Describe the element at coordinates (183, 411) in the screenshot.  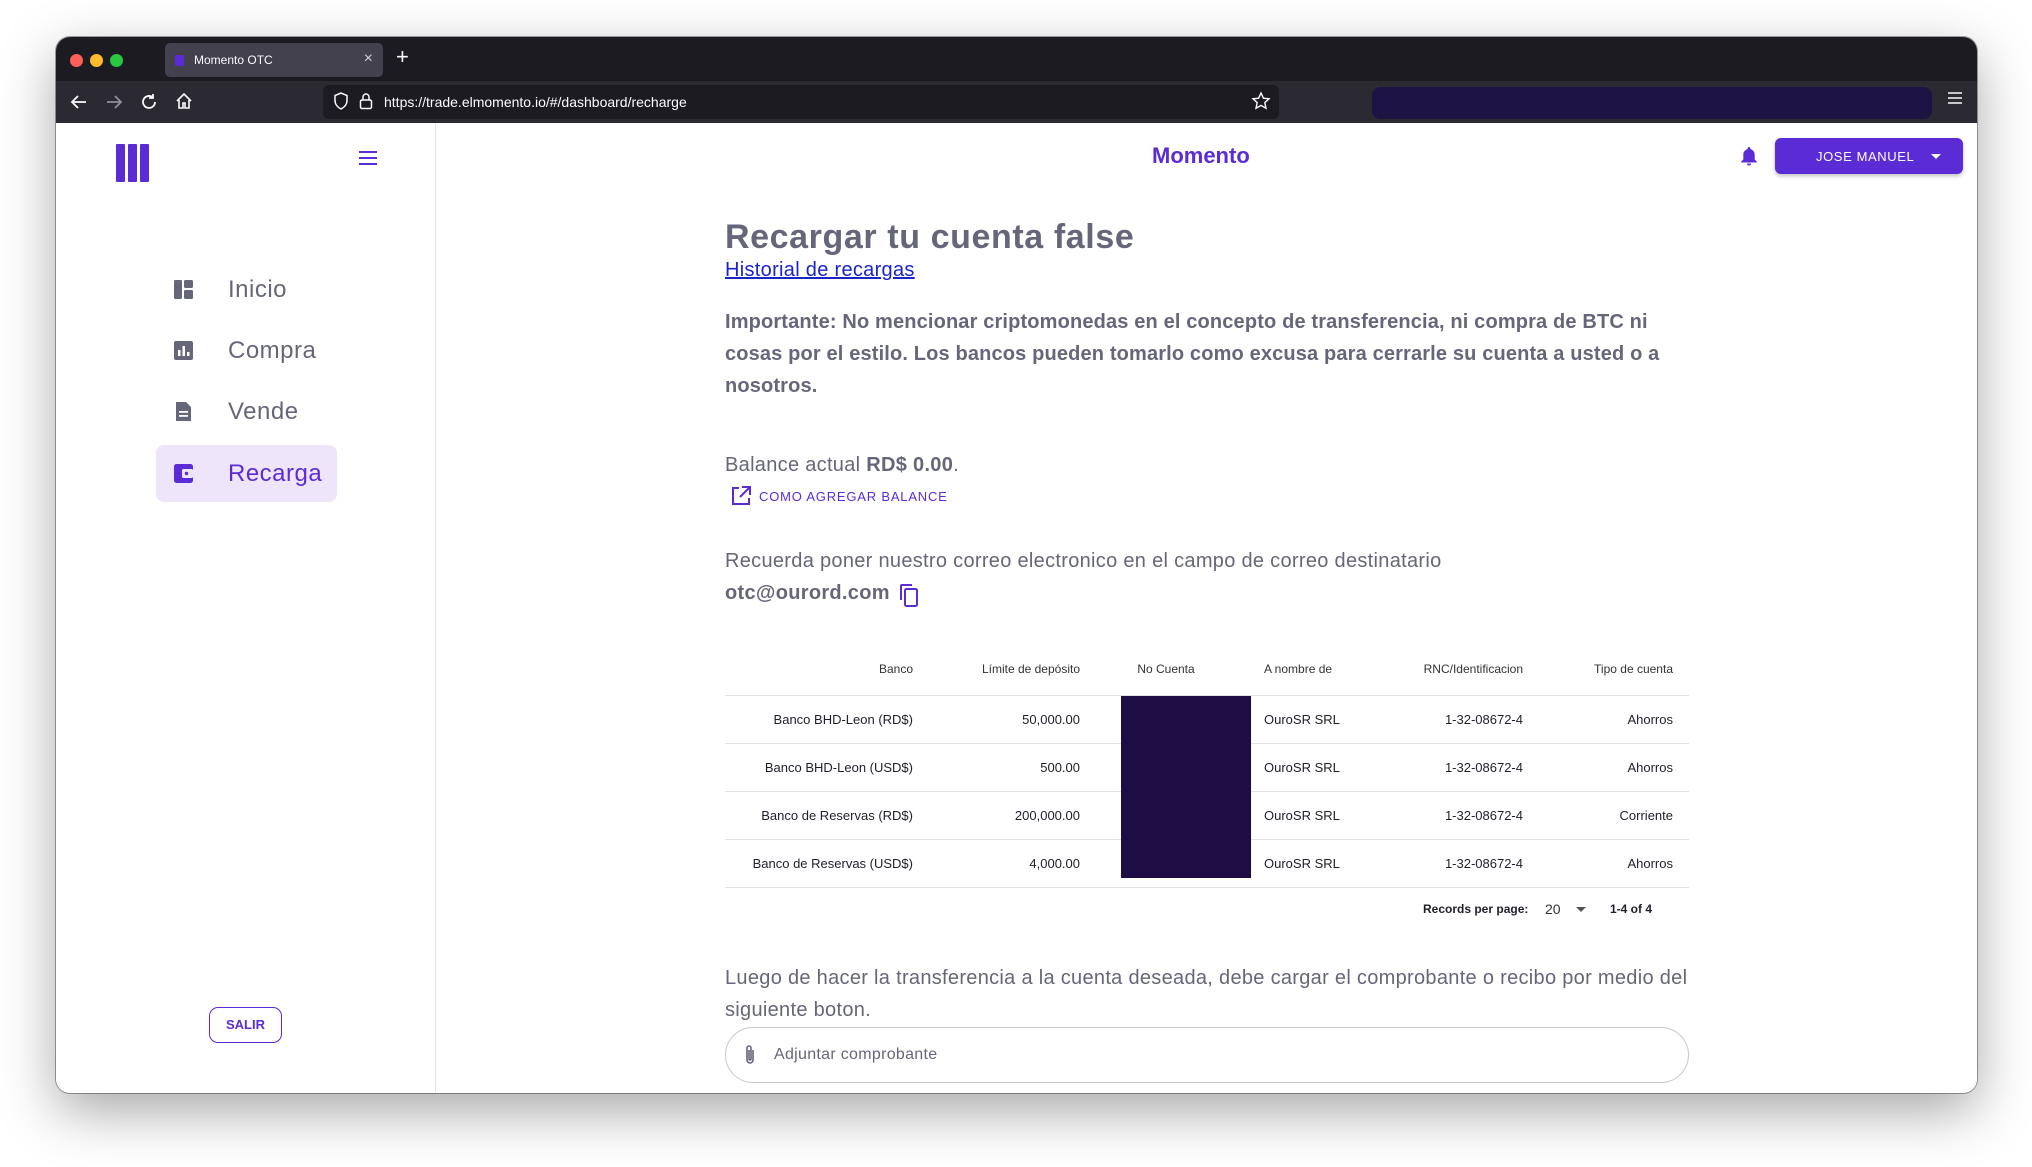
I see `document-icon` at that location.